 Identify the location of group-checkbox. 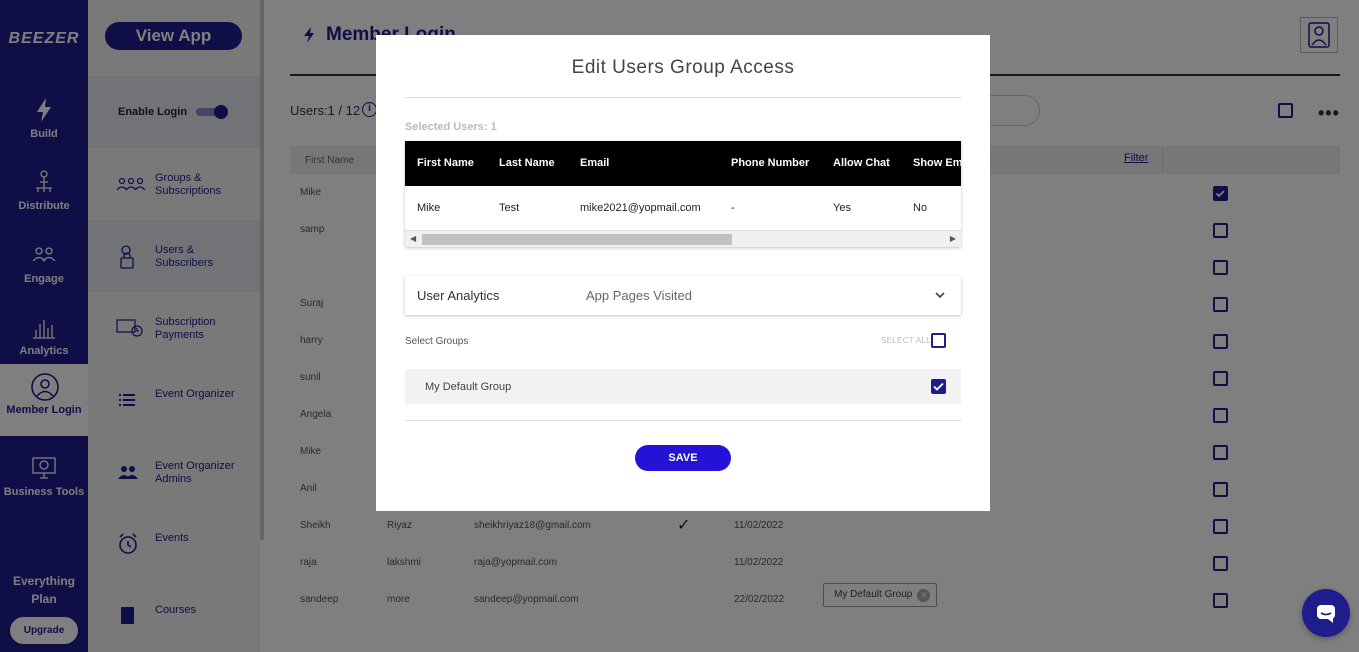
(938, 386).